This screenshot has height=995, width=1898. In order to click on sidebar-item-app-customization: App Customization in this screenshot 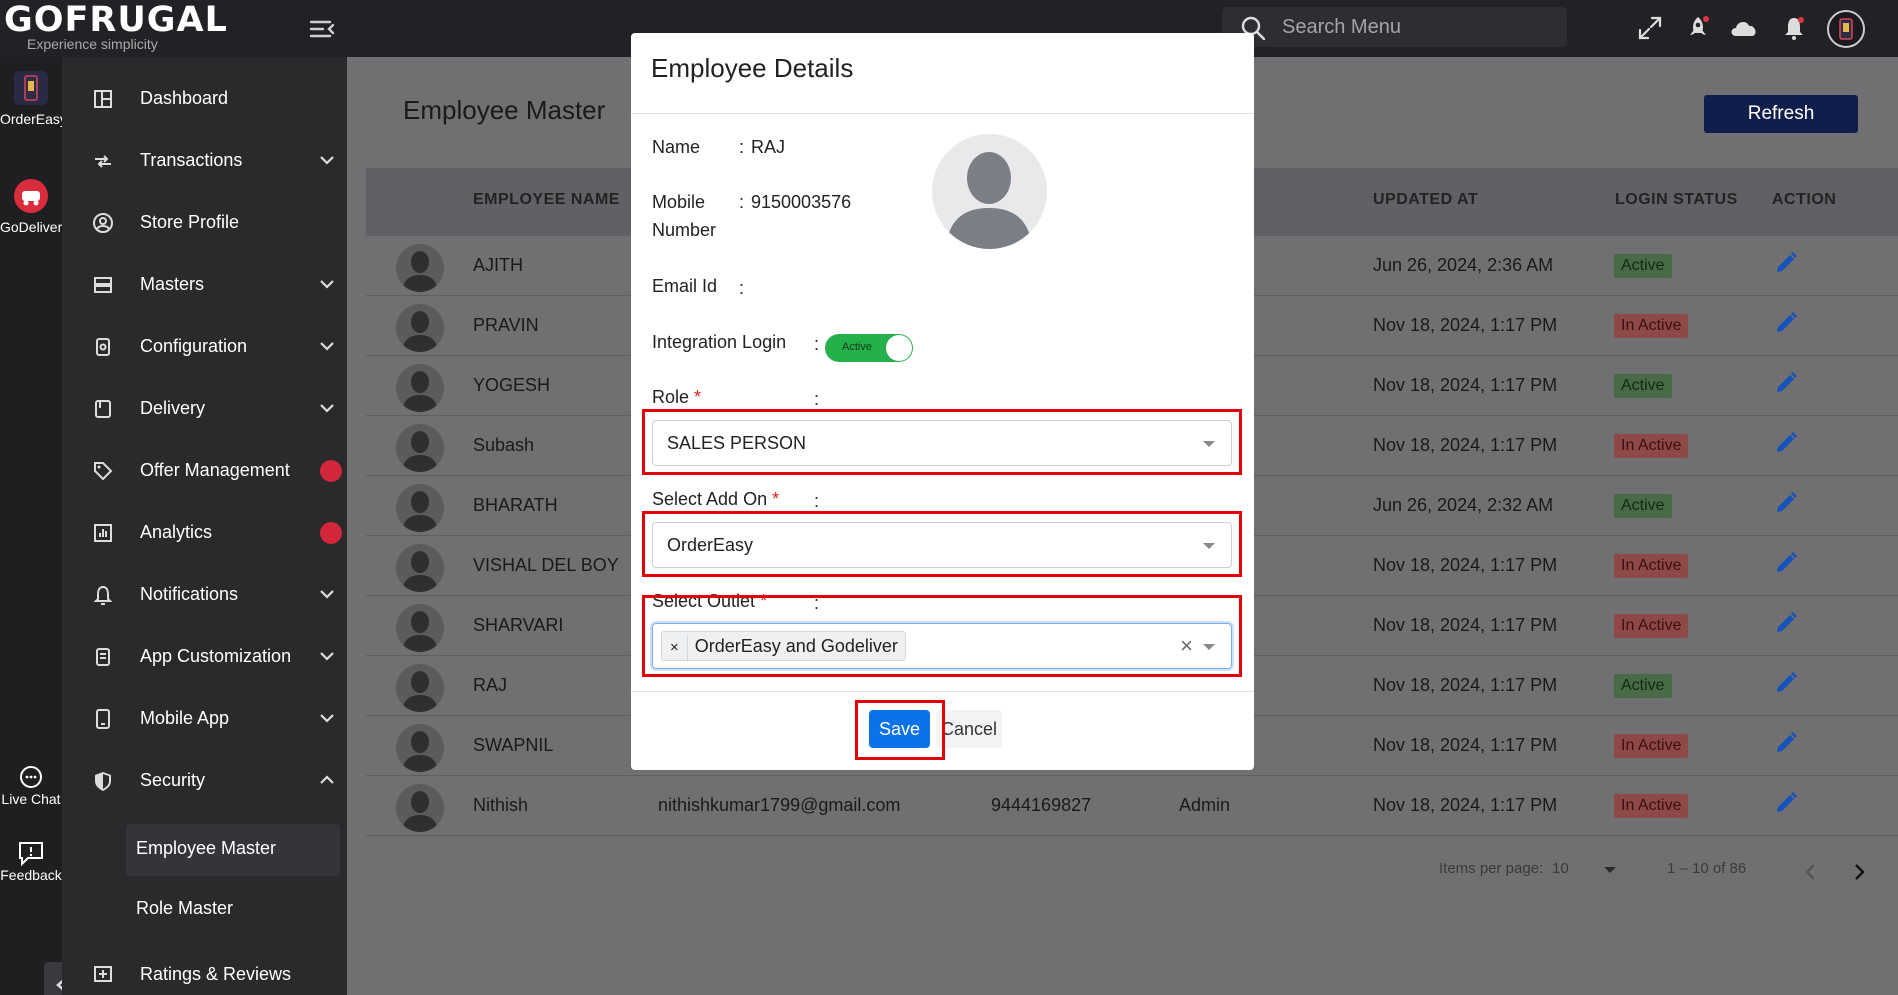, I will do `click(217, 657)`.